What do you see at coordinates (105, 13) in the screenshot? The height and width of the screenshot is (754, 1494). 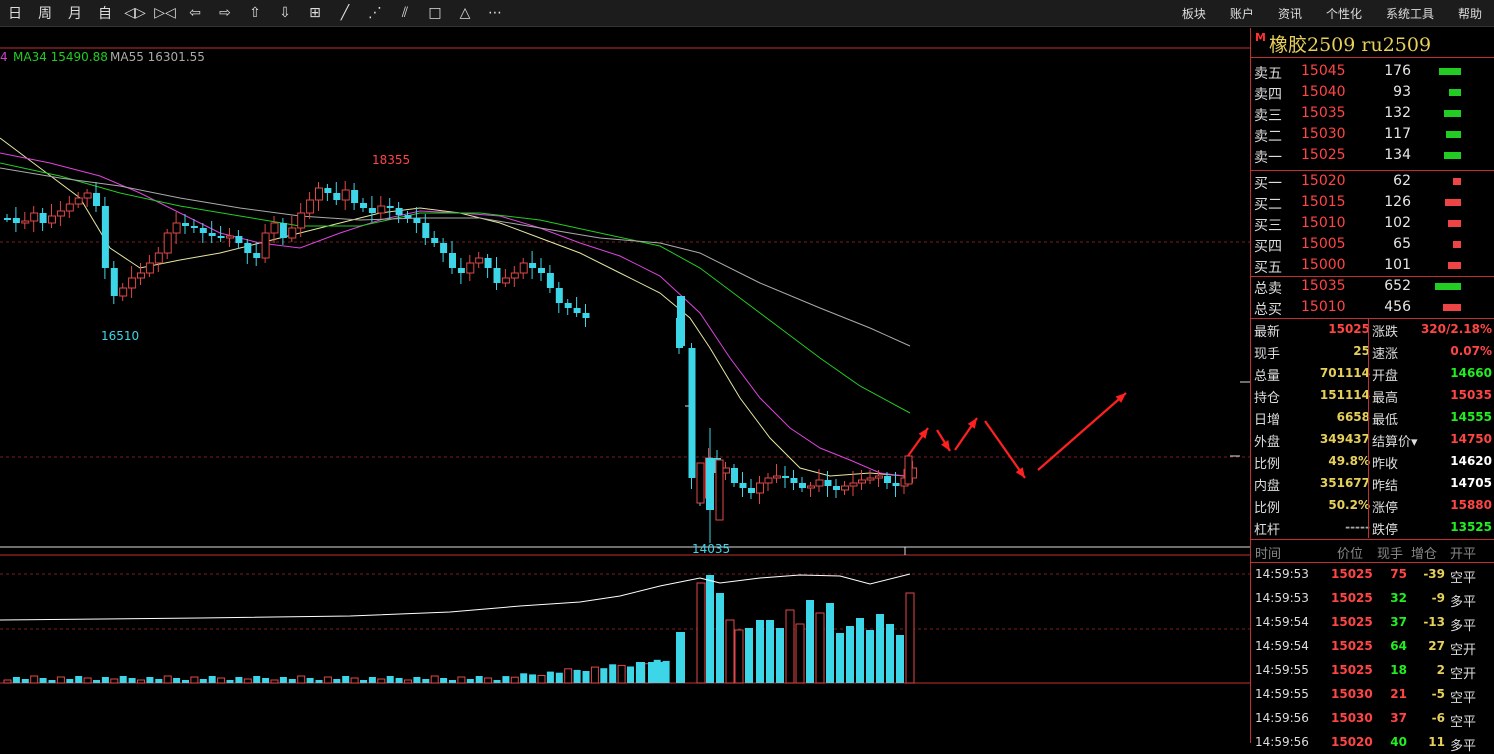 I see `custom-period-button: 自` at bounding box center [105, 13].